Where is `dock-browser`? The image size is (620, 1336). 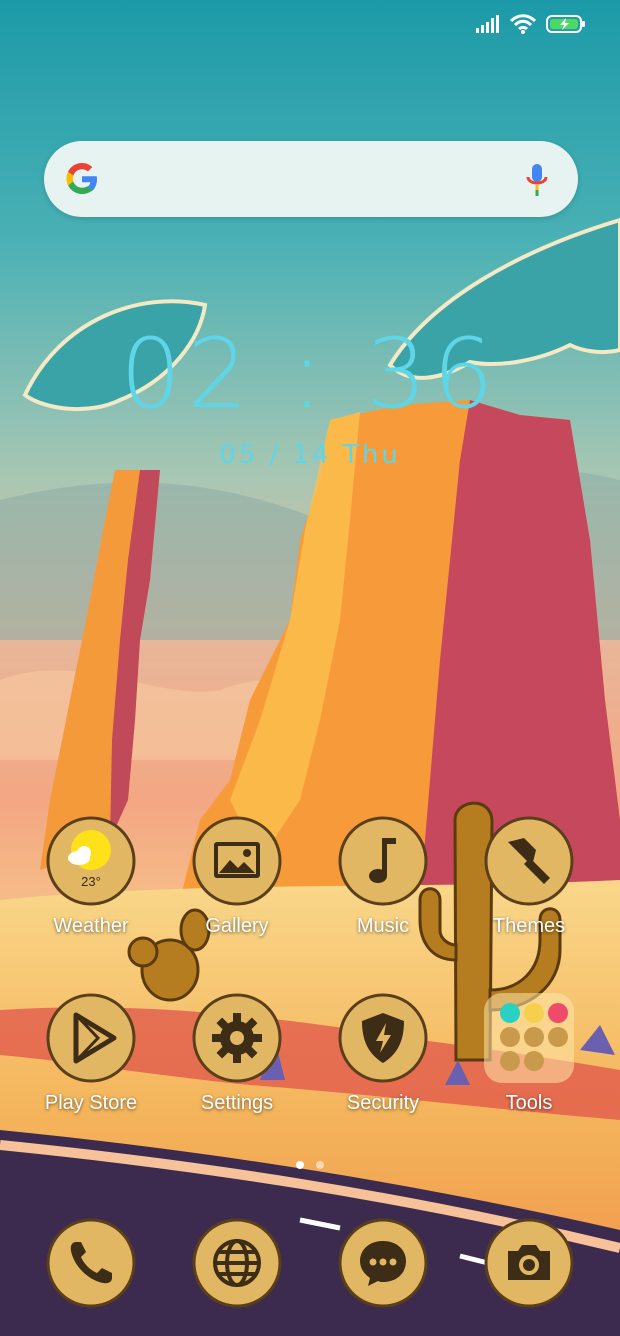
dock-browser is located at coordinates (237, 1263).